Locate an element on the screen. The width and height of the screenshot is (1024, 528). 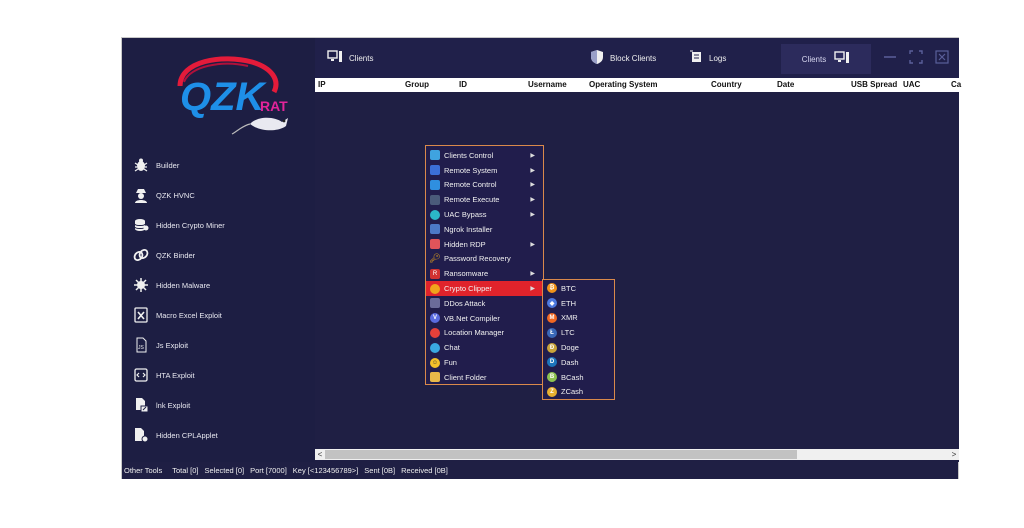
crypto-item-eth: ◆ ETH is located at coordinates (578, 303).